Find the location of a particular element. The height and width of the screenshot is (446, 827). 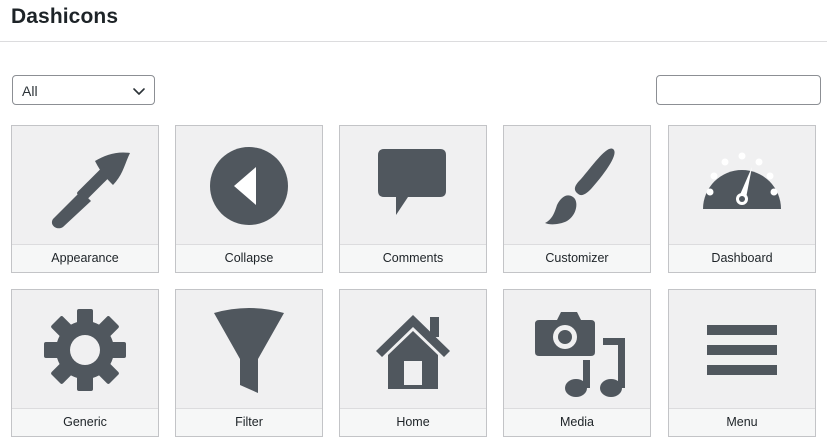

category-select-value: All is located at coordinates (30, 91).